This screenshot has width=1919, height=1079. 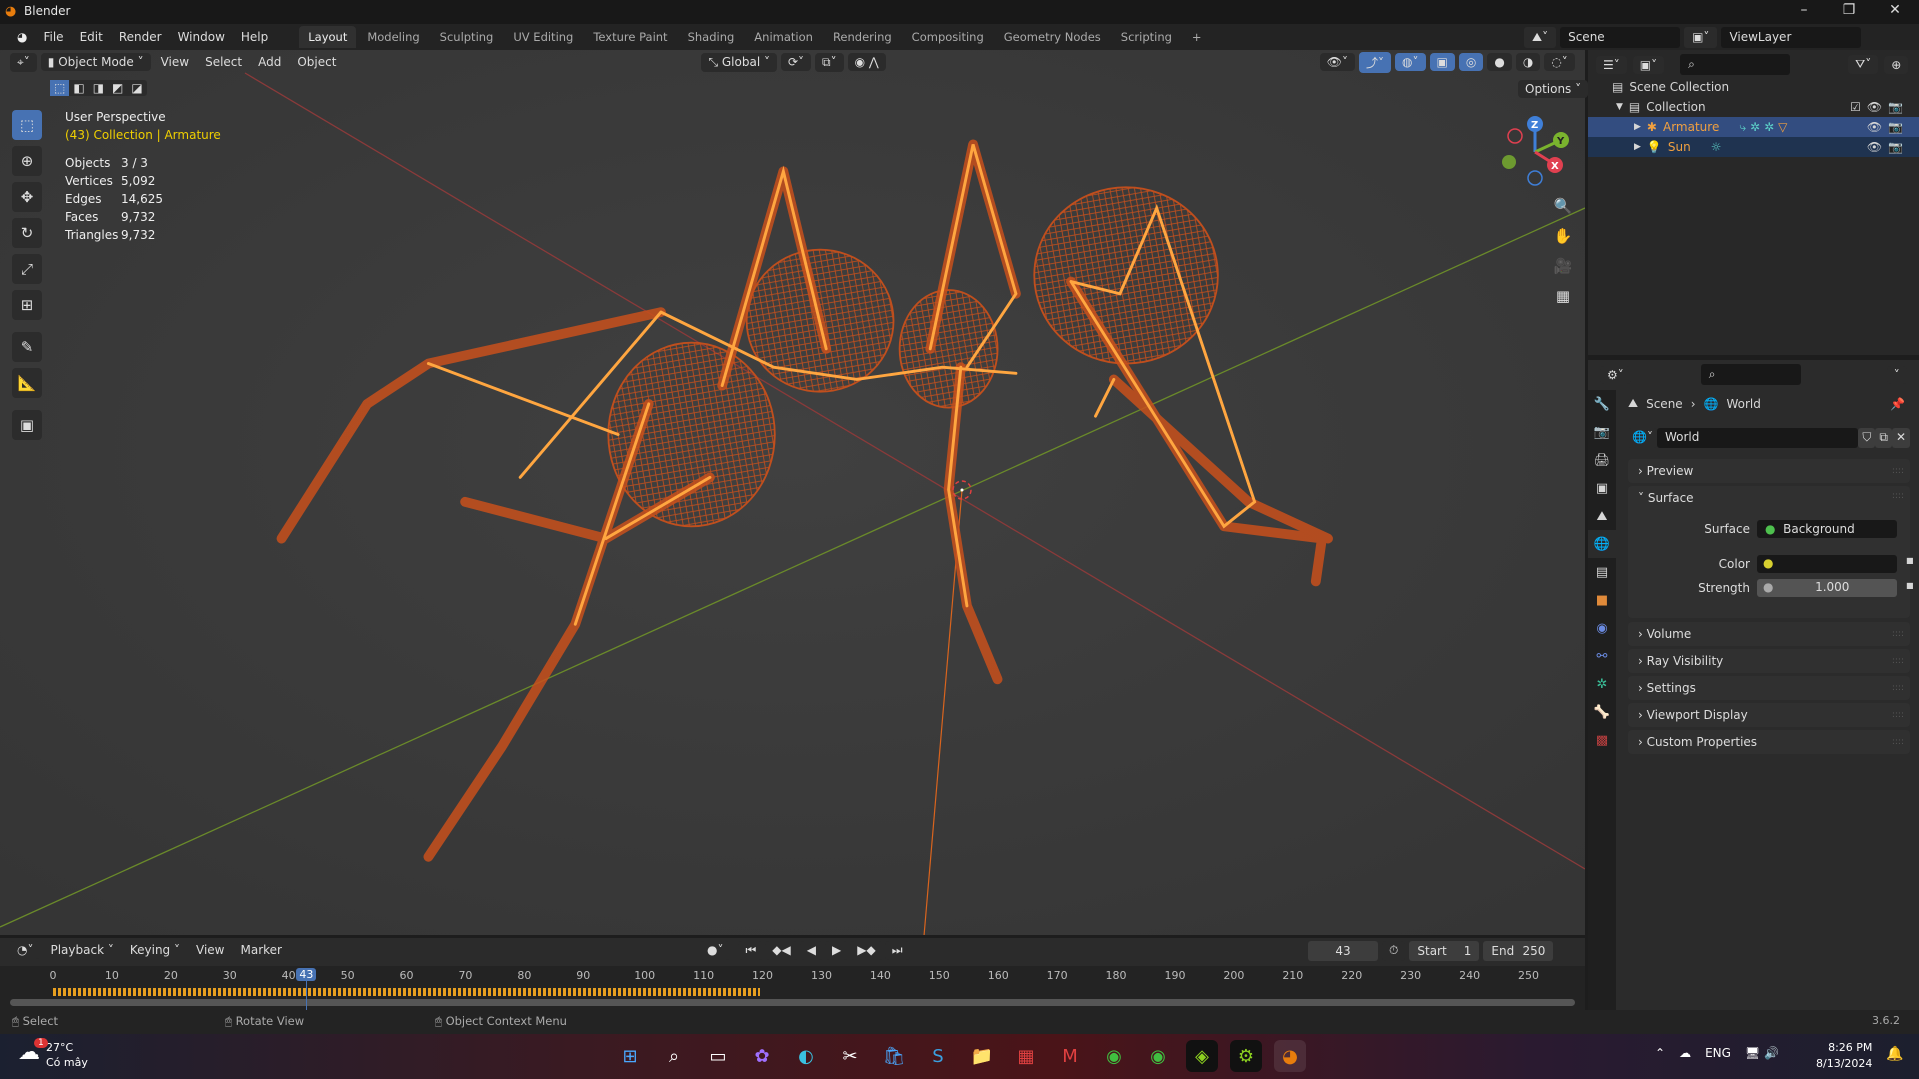 I want to click on surface-shader-field: ● Background, so click(x=1827, y=529).